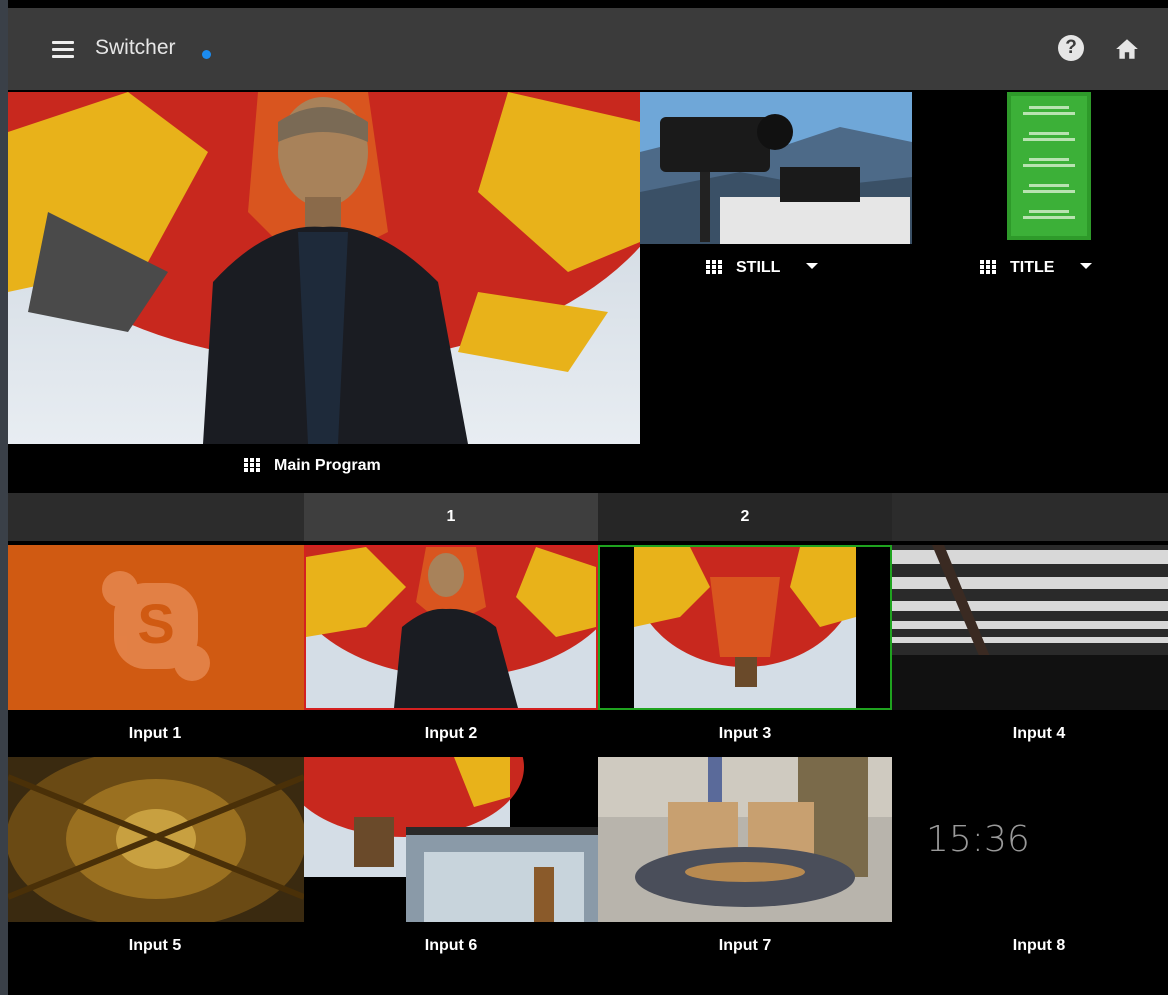  I want to click on main-program-label: Main Program, so click(327, 465).